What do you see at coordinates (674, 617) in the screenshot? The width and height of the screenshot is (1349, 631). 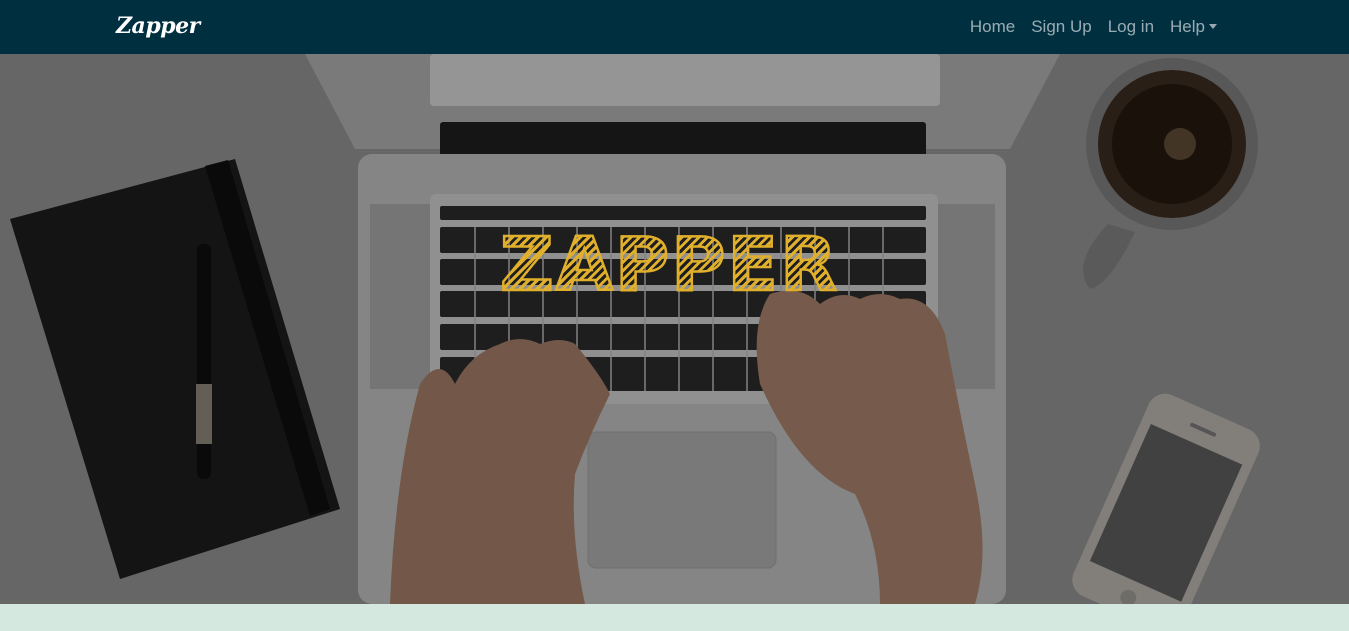 I see `content-section-top` at bounding box center [674, 617].